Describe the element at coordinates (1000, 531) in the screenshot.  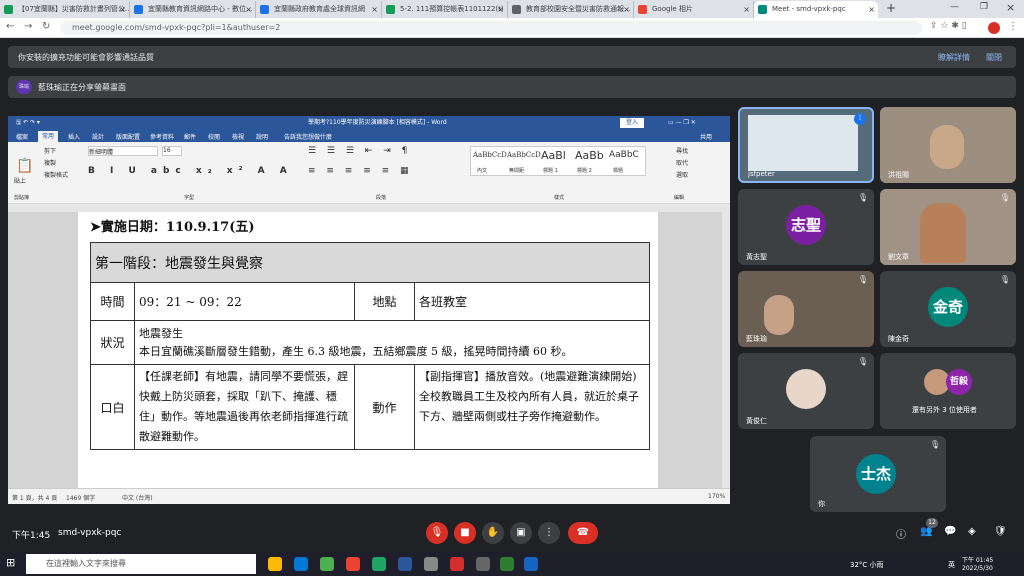
I see `host-controls-icon: 🛡` at that location.